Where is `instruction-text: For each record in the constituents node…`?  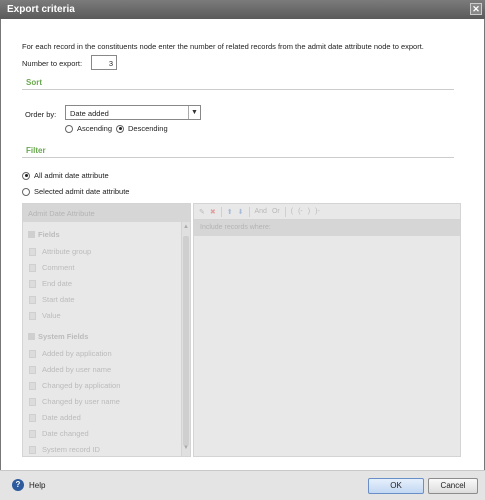
instruction-text: For each record in the constituents node… is located at coordinates (223, 46).